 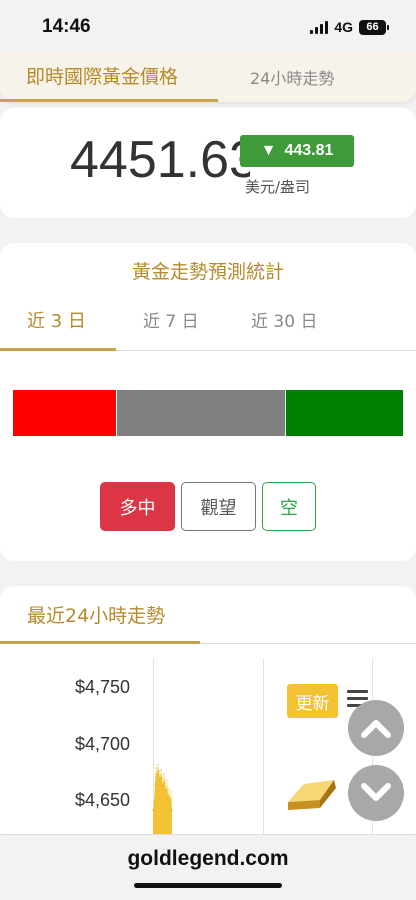 What do you see at coordinates (268, 150) in the screenshot?
I see `down-arrow-icon: ▼` at bounding box center [268, 150].